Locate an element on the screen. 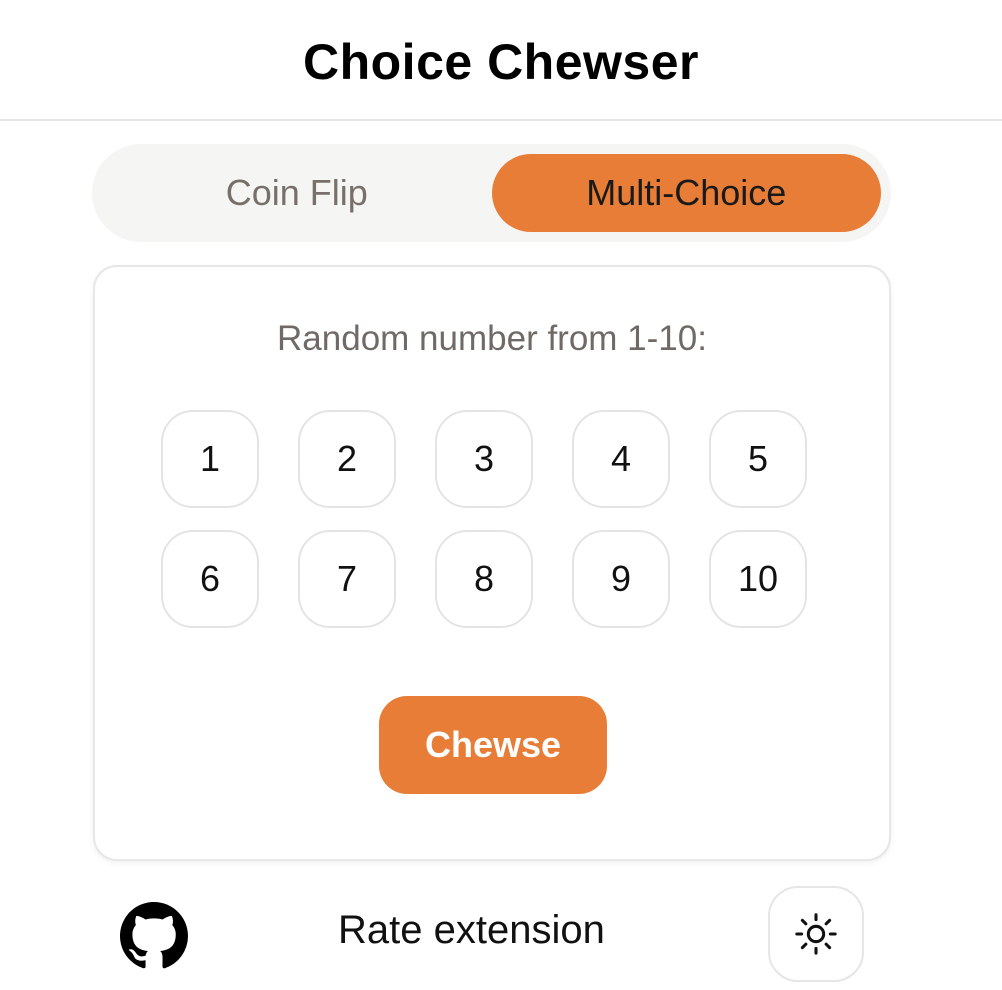 This screenshot has height=990, width=1002. mode-tabs: Coin Flip Multi-Choice is located at coordinates (491, 193).